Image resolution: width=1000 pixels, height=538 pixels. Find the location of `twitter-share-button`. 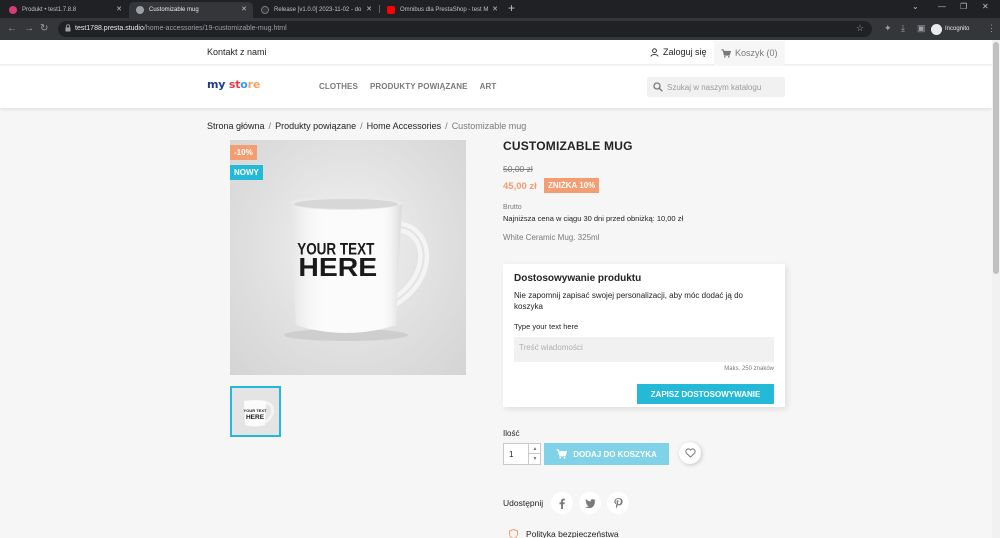

twitter-share-button is located at coordinates (590, 503).